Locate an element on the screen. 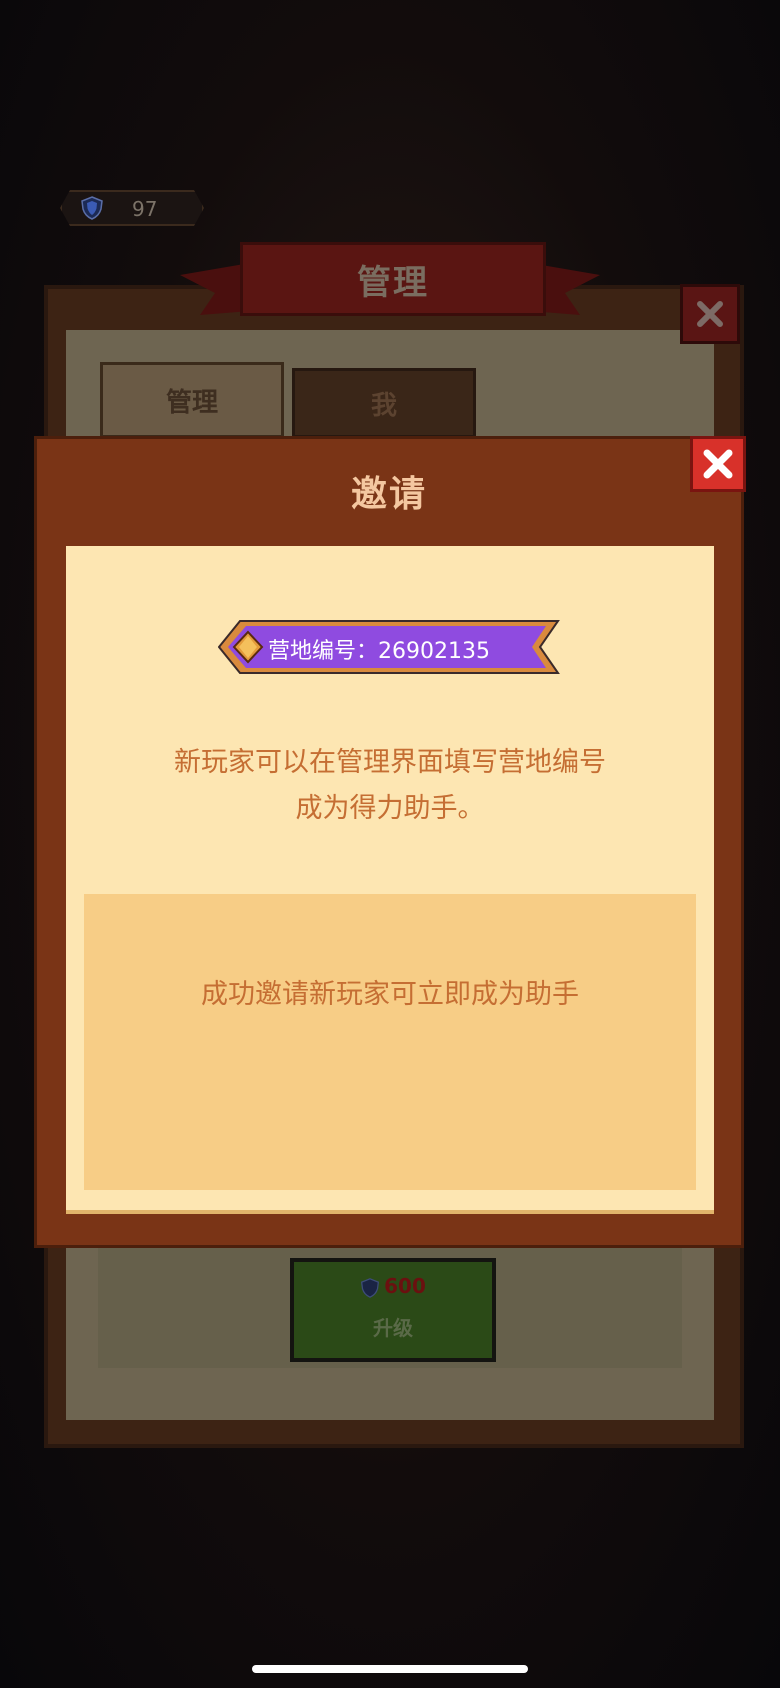 This screenshot has height=1688, width=780. dialog-close-button is located at coordinates (718, 464).